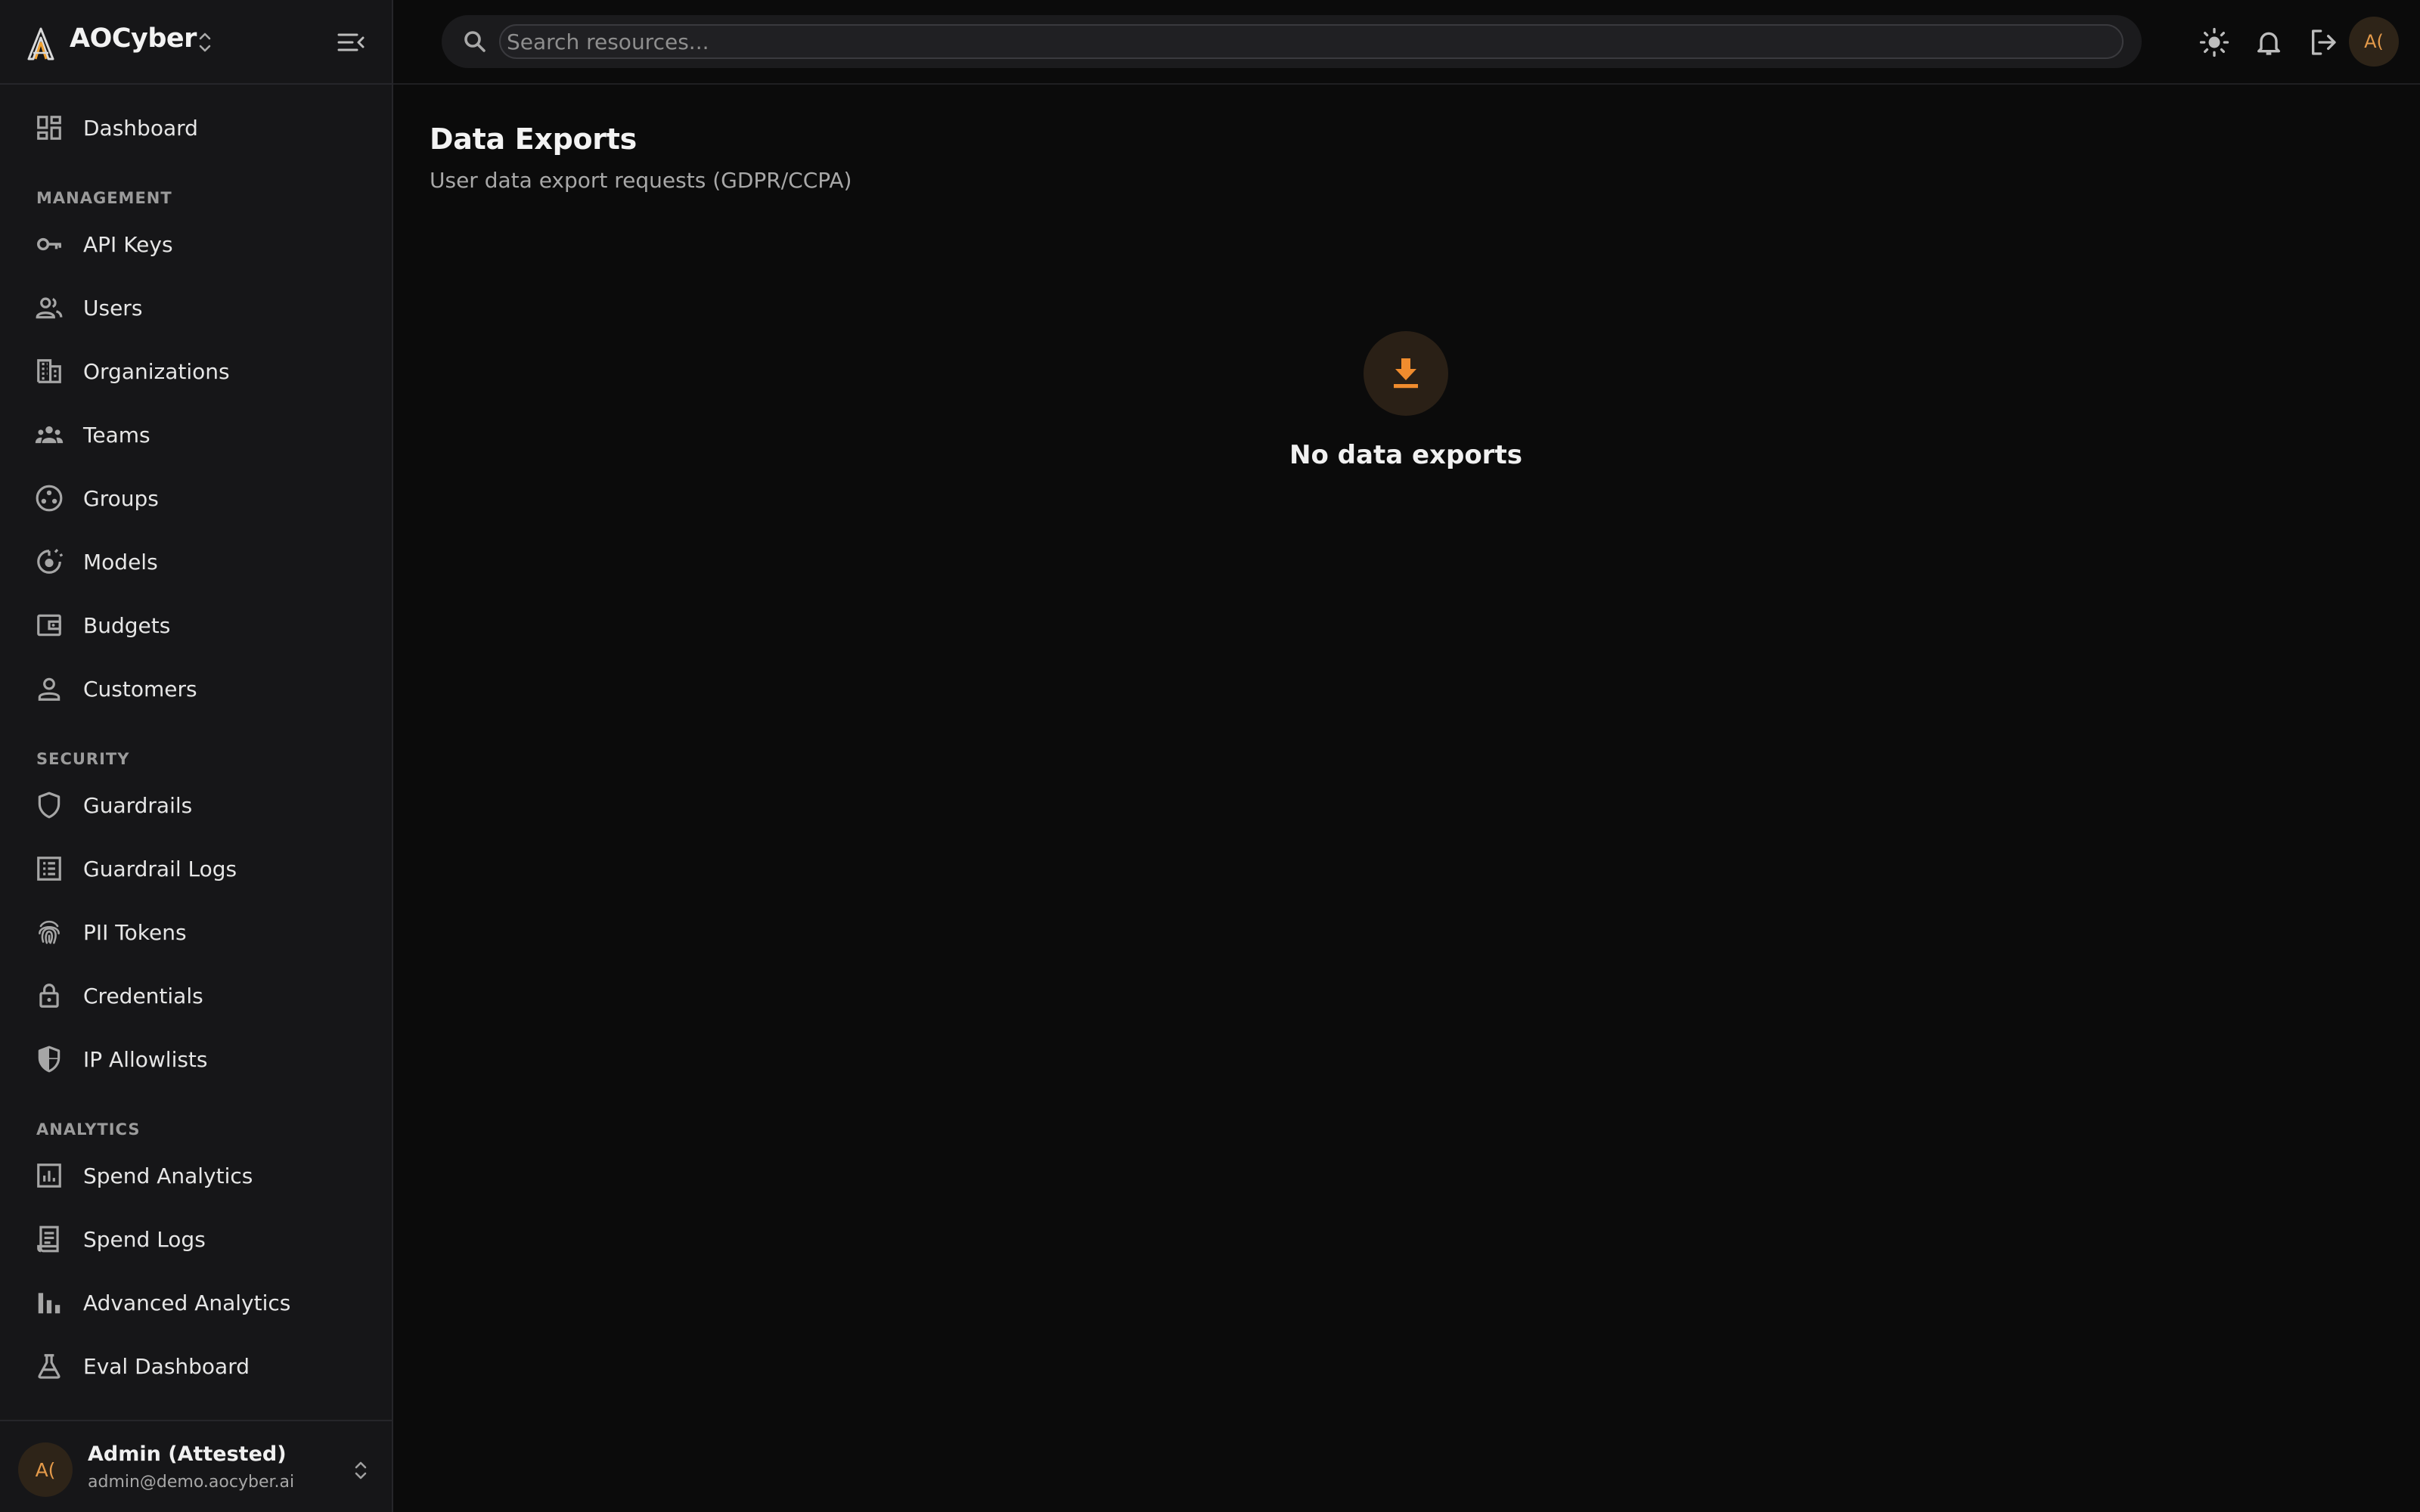  I want to click on collapse-sidebar-icon, so click(351, 42).